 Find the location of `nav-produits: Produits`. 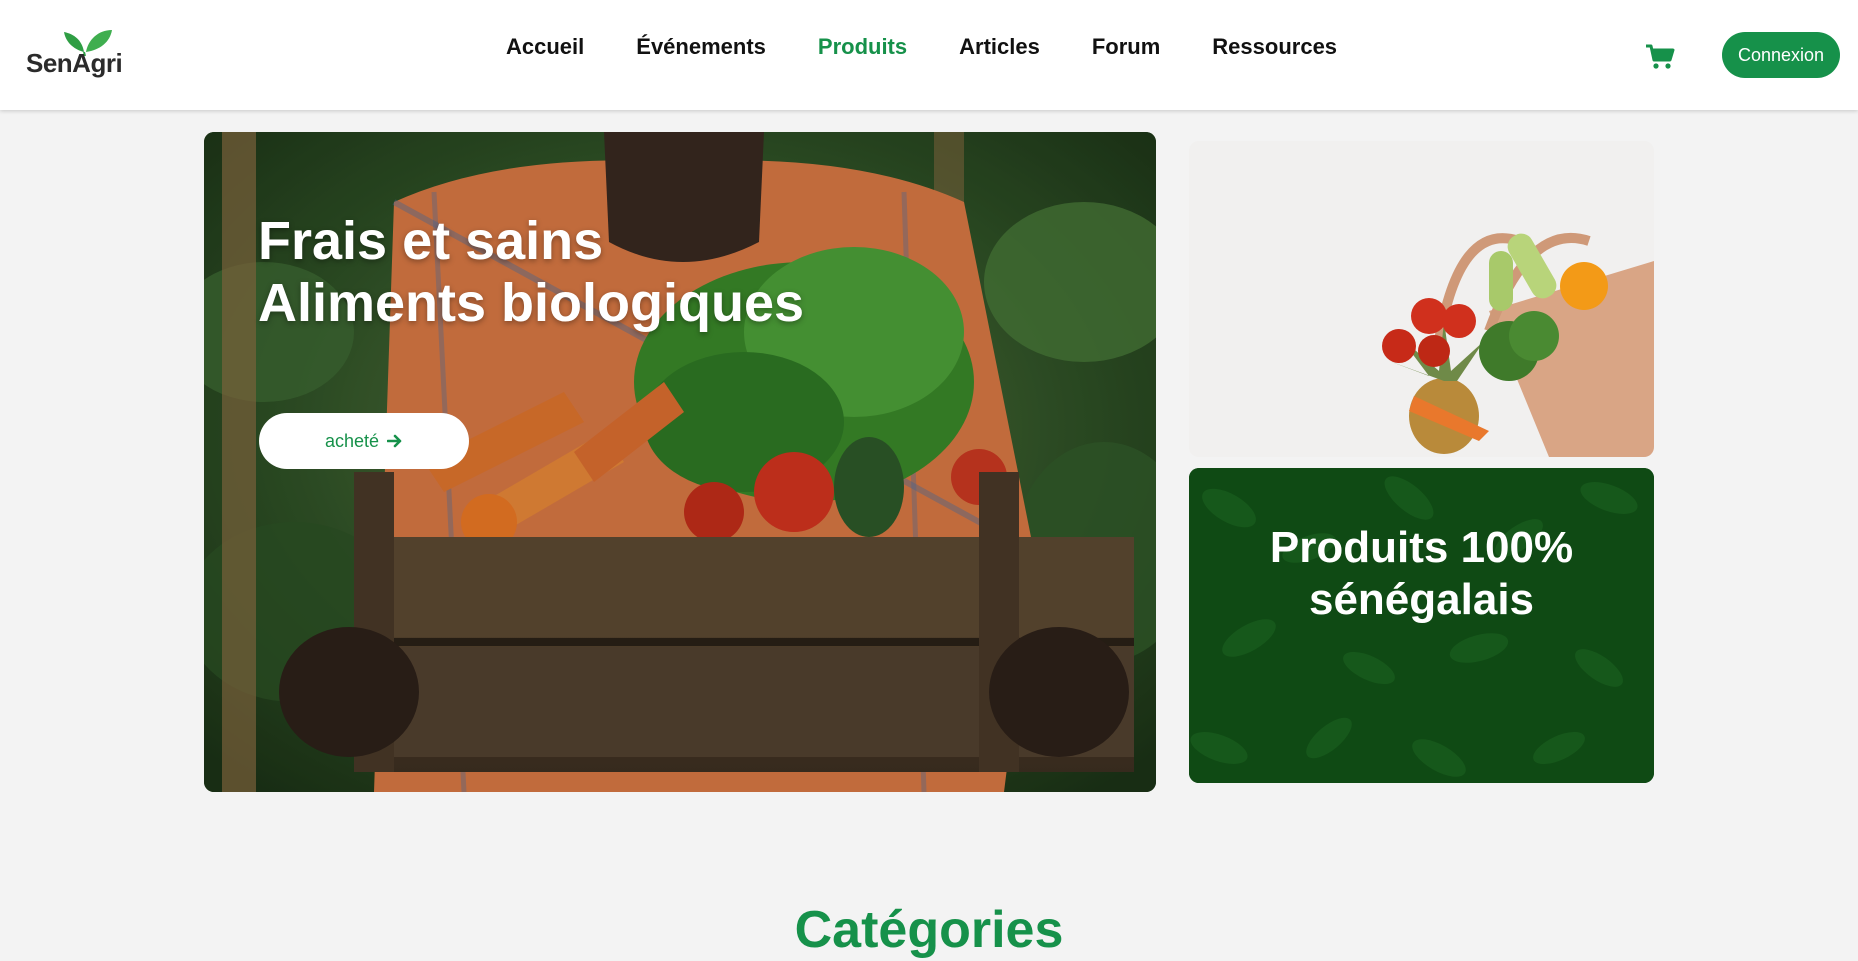

nav-produits: Produits is located at coordinates (862, 47).